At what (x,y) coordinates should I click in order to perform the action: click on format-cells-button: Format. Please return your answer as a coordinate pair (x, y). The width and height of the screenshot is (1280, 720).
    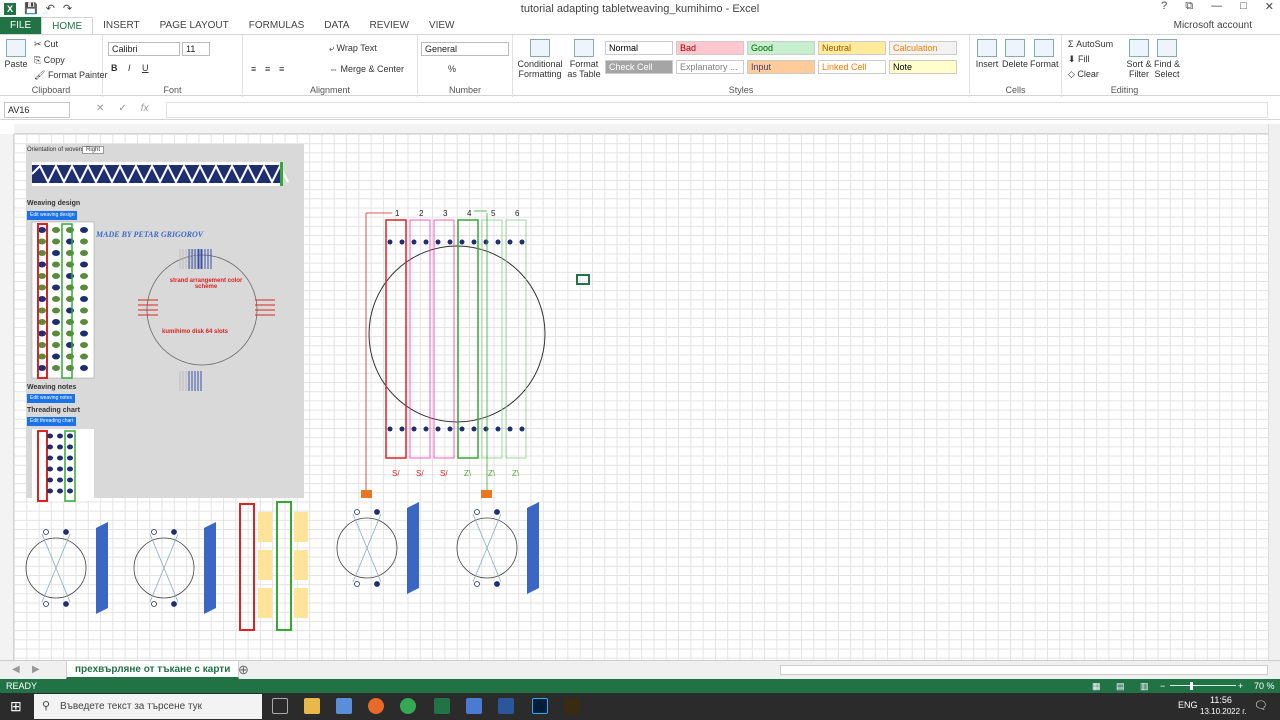
    Looking at the image, I should click on (1044, 54).